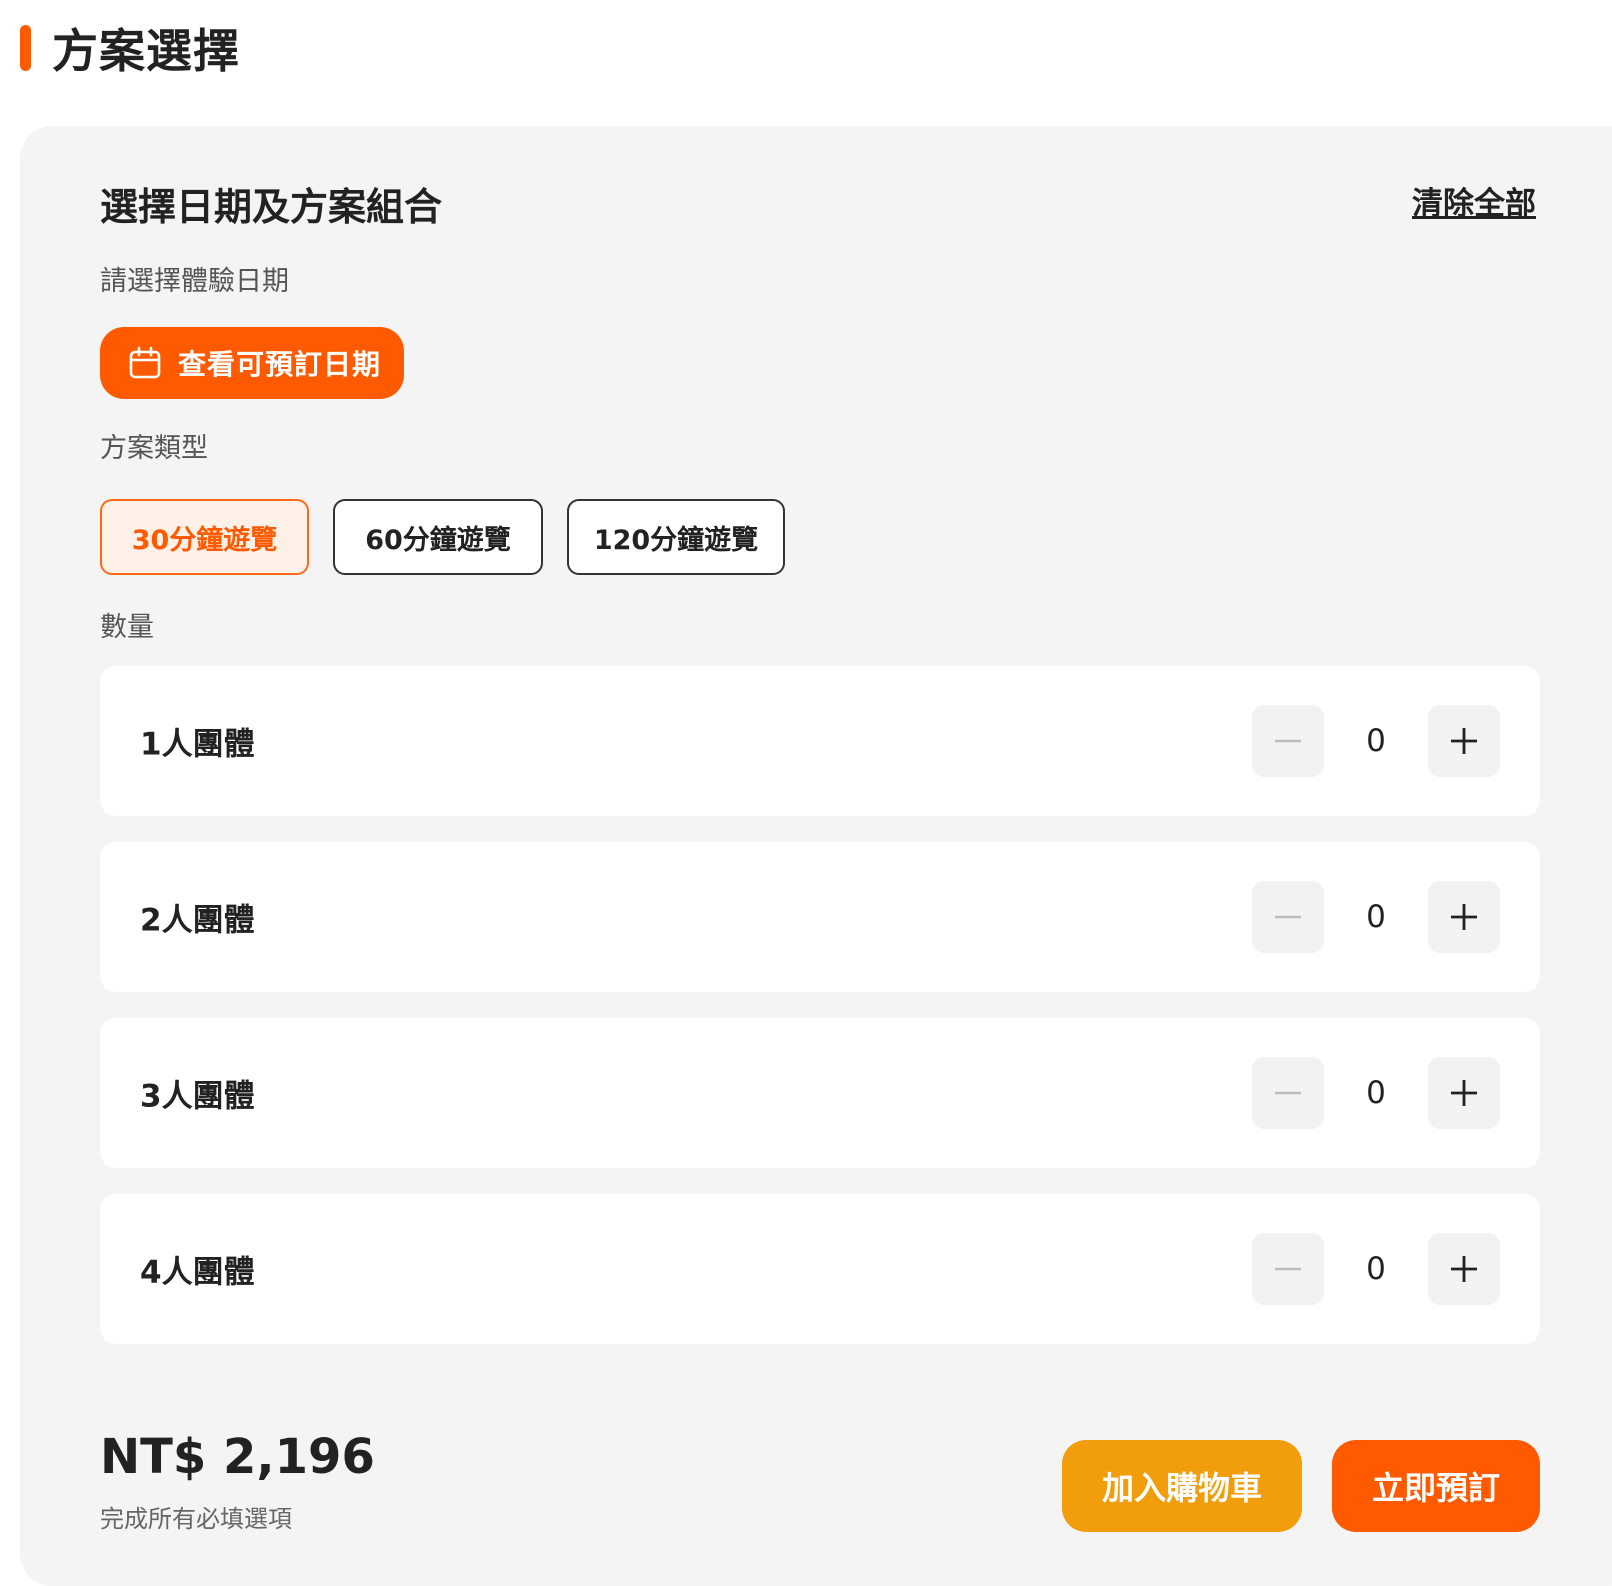  Describe the element at coordinates (676, 537) in the screenshot. I see `plan-option-120min: 120分鐘遊覽` at that location.